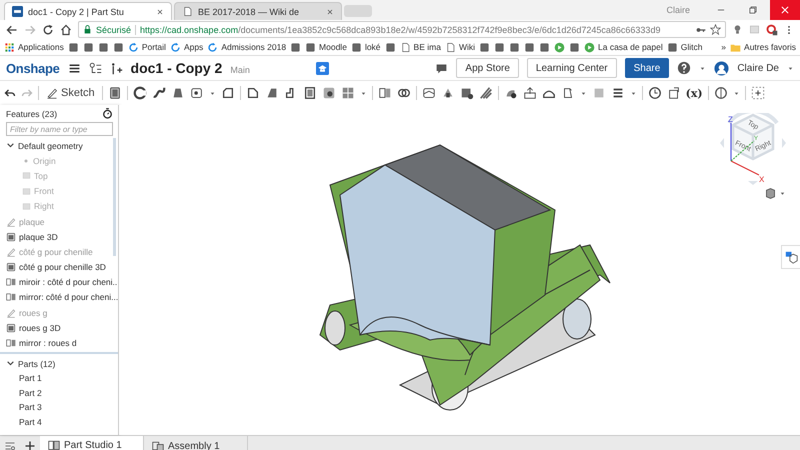 This screenshot has width=800, height=450. I want to click on variable-button: (x), so click(694, 93).